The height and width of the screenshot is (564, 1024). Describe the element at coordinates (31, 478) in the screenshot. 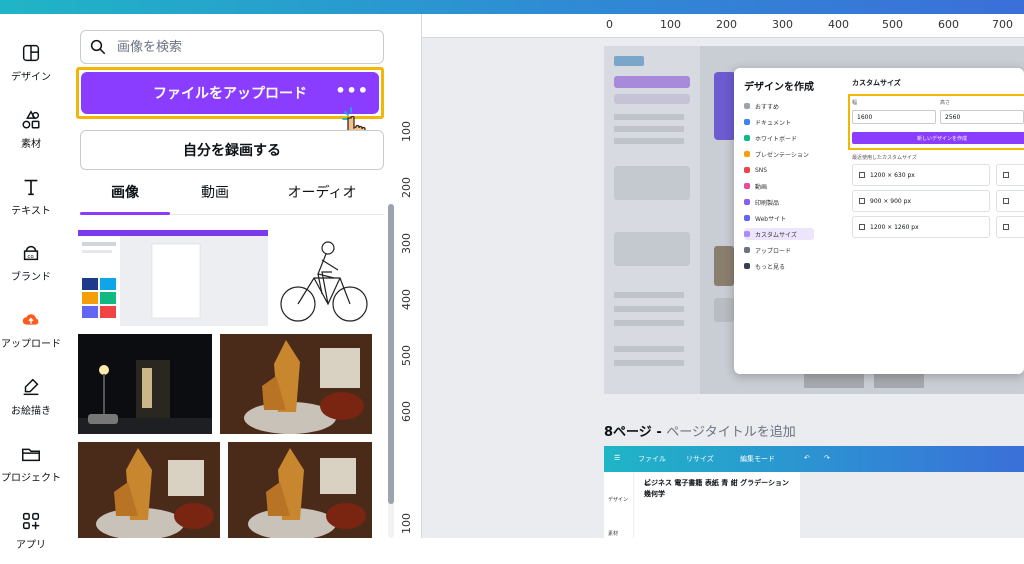

I see `rail-label: プロジェクト` at that location.